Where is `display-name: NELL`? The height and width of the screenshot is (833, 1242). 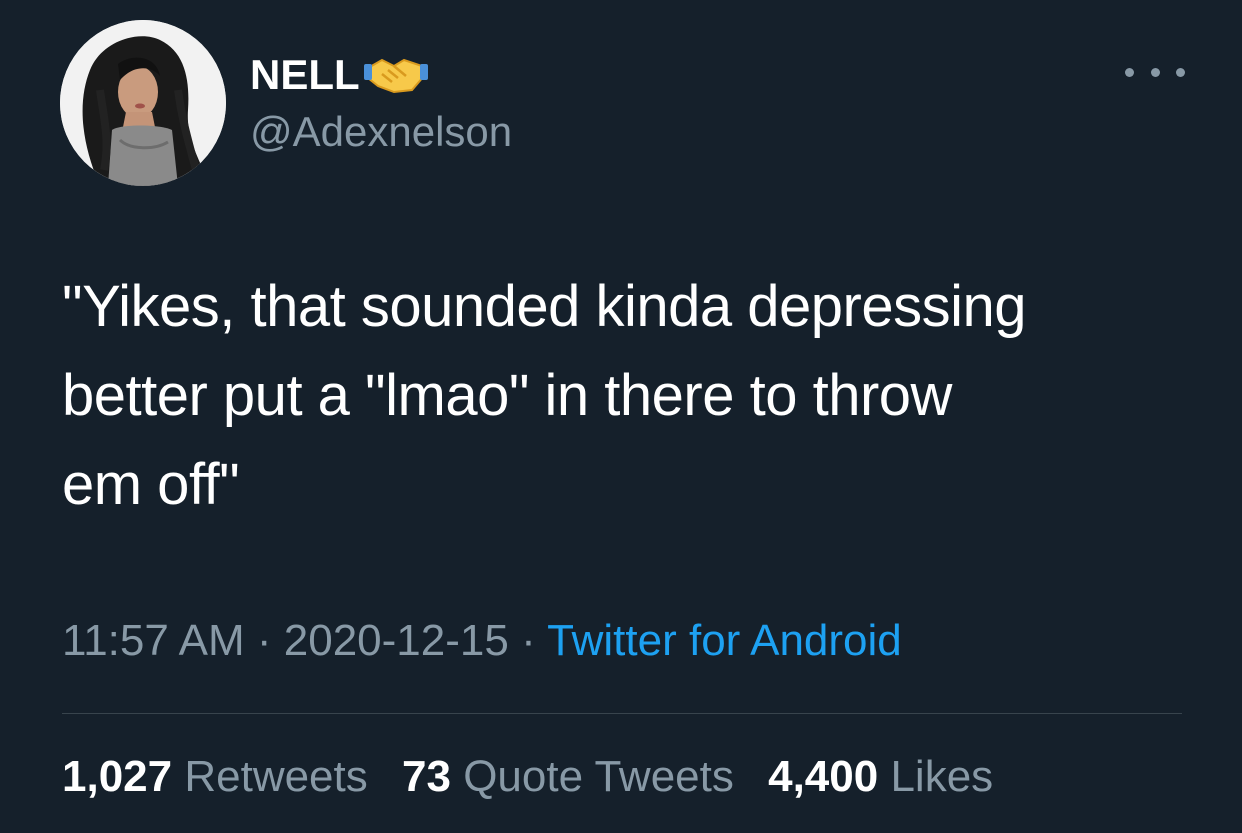
display-name: NELL is located at coordinates (305, 75).